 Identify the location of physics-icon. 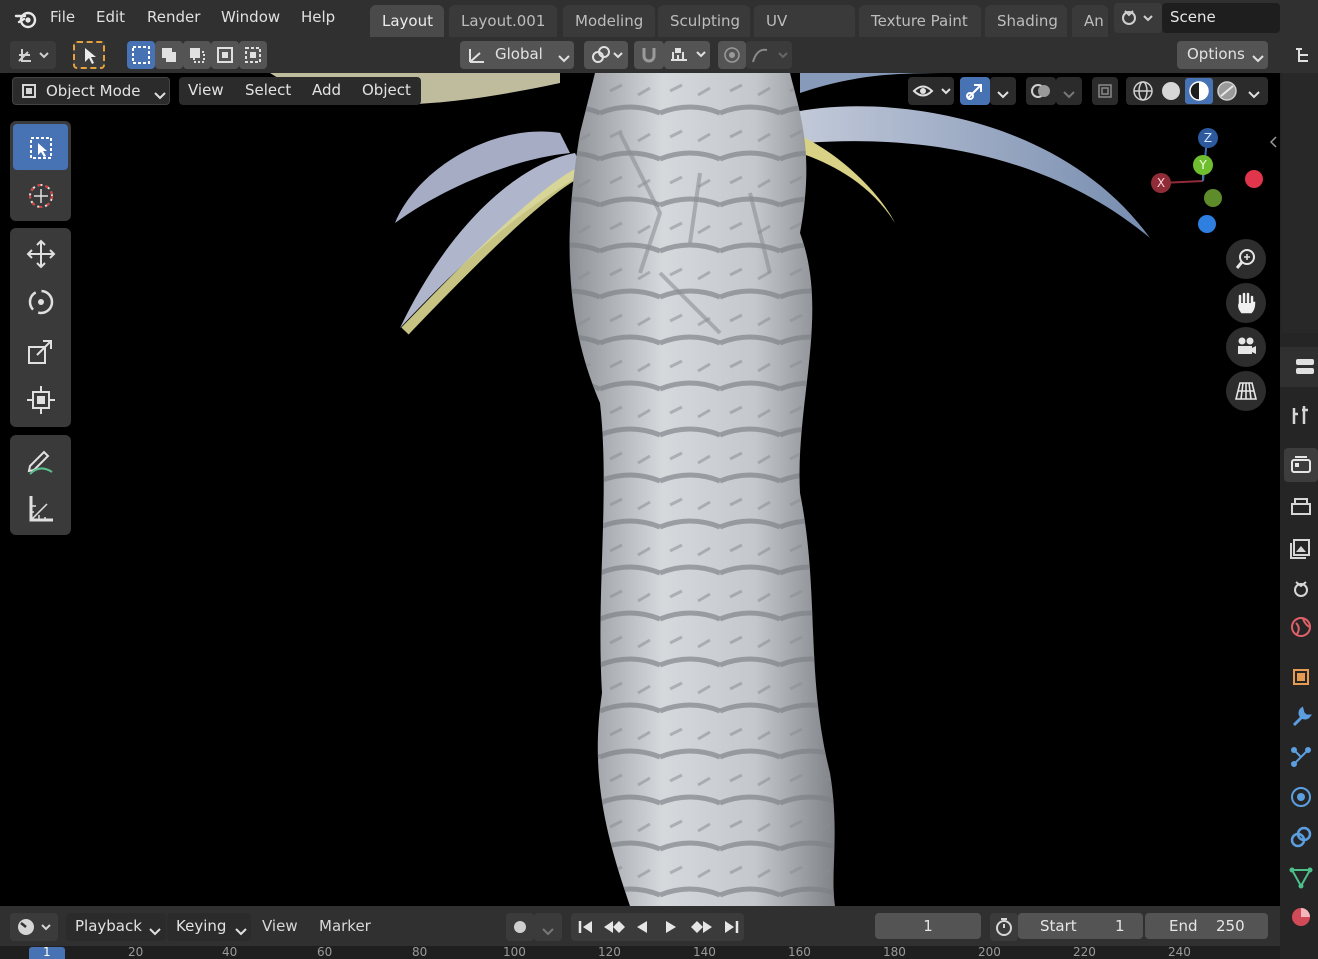
(1301, 797).